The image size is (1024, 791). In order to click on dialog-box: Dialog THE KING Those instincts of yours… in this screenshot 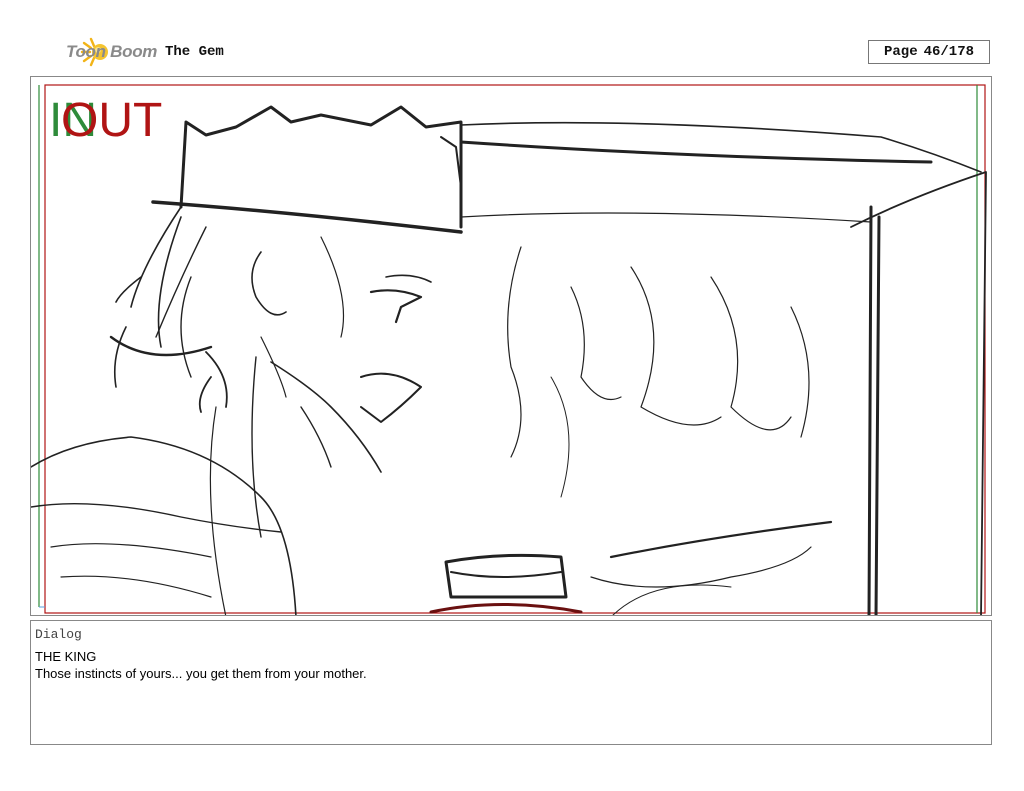, I will do `click(511, 682)`.